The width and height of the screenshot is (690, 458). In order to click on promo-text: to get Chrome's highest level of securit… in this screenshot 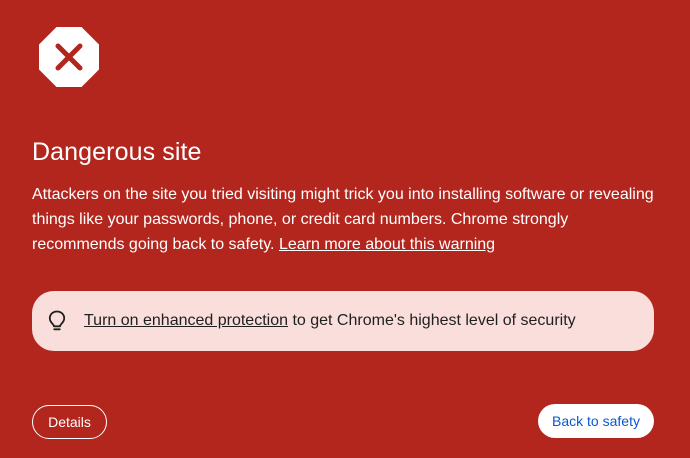, I will do `click(434, 320)`.